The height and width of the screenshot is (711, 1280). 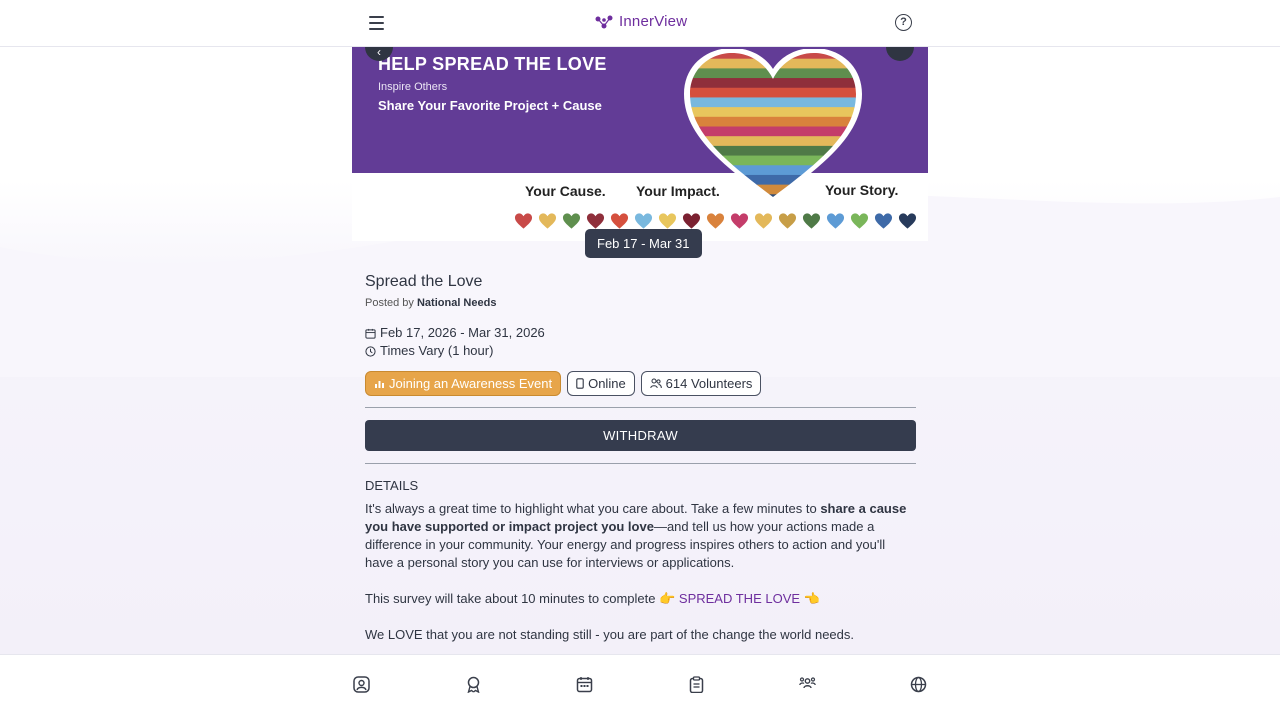 I want to click on brand-logo: InnerView, so click(x=641, y=21).